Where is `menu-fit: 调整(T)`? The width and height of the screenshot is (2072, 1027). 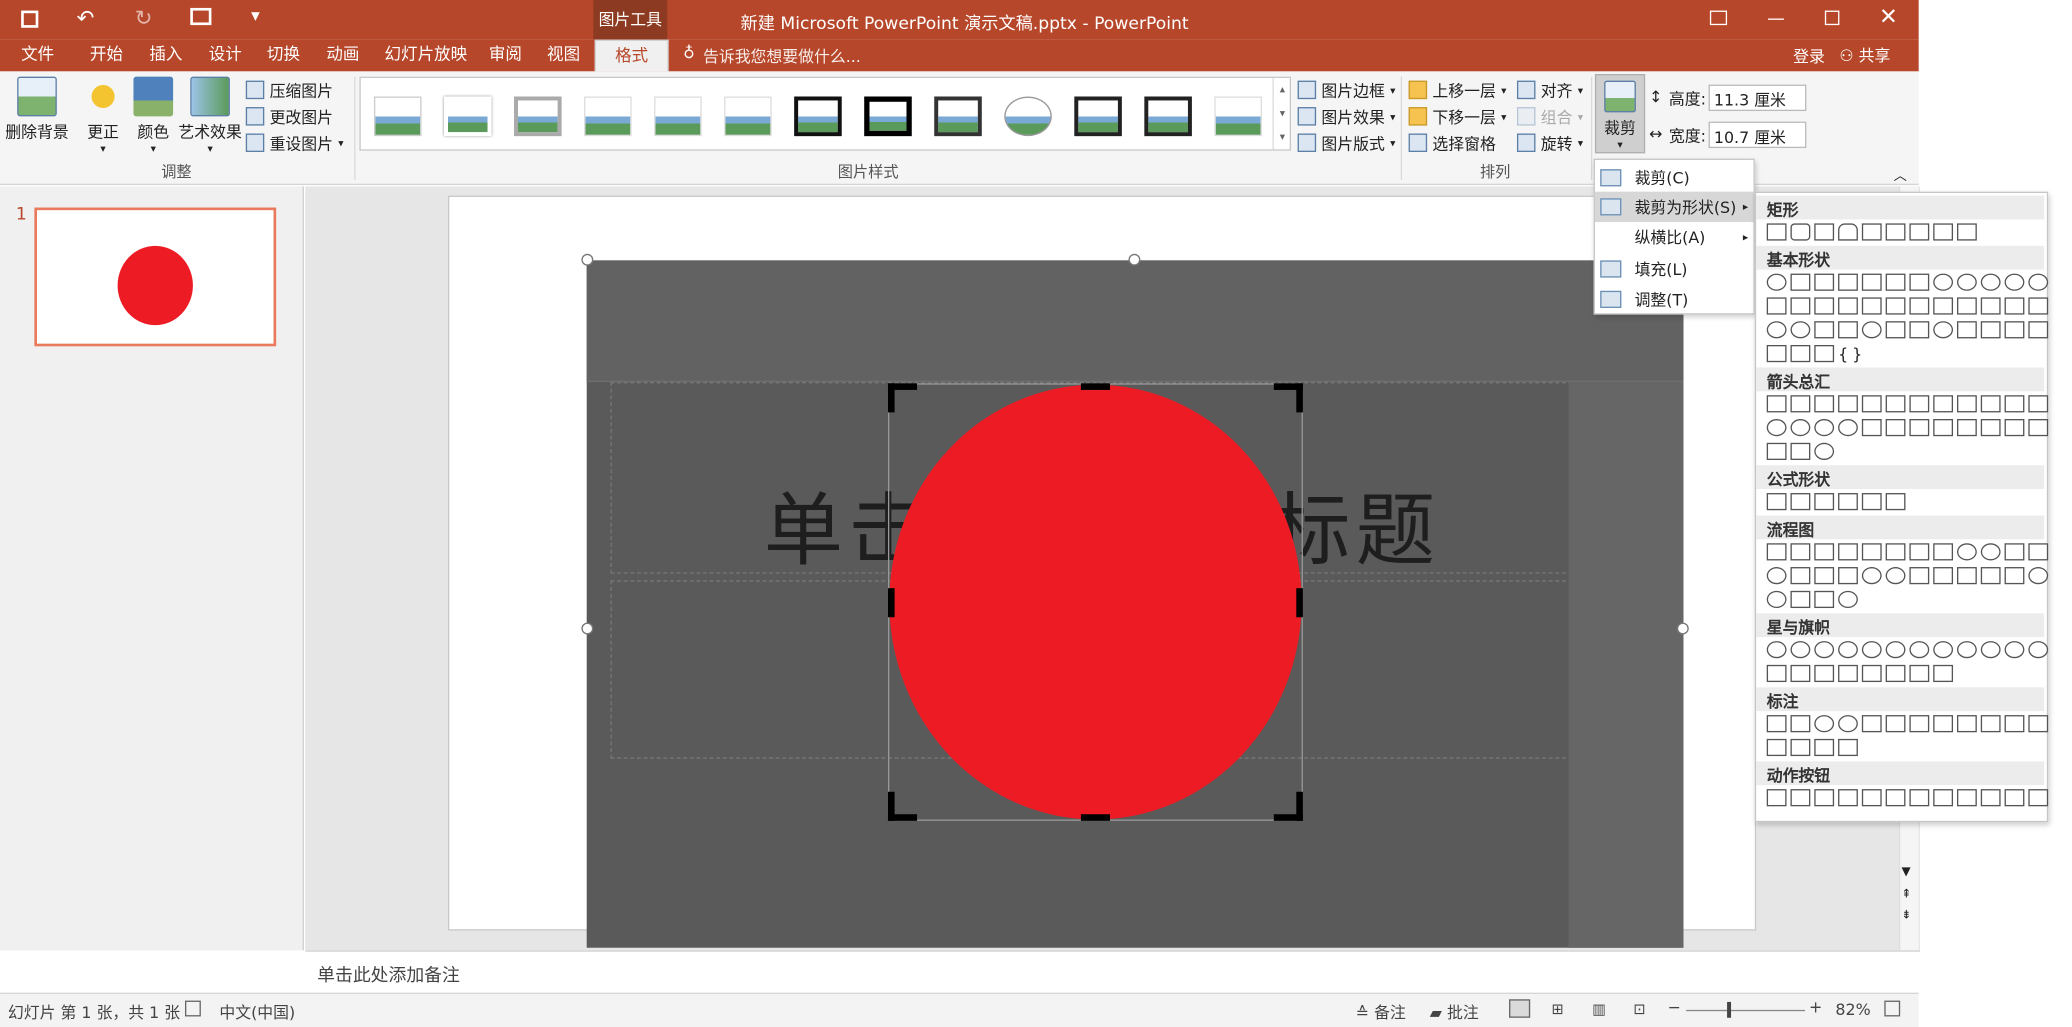 menu-fit: 调整(T) is located at coordinates (1674, 299).